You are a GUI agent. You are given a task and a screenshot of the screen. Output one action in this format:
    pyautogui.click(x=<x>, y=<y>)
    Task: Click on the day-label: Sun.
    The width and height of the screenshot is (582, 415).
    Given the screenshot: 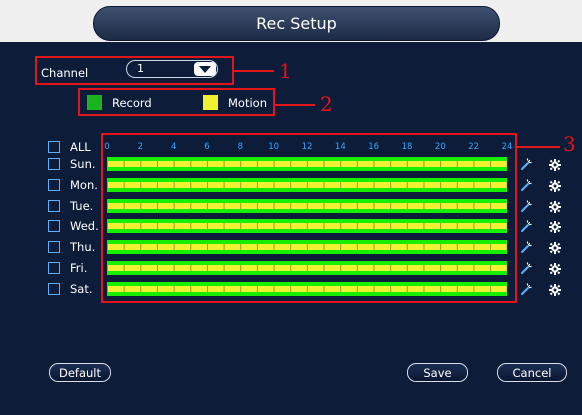 What is the action you would take?
    pyautogui.click(x=83, y=164)
    